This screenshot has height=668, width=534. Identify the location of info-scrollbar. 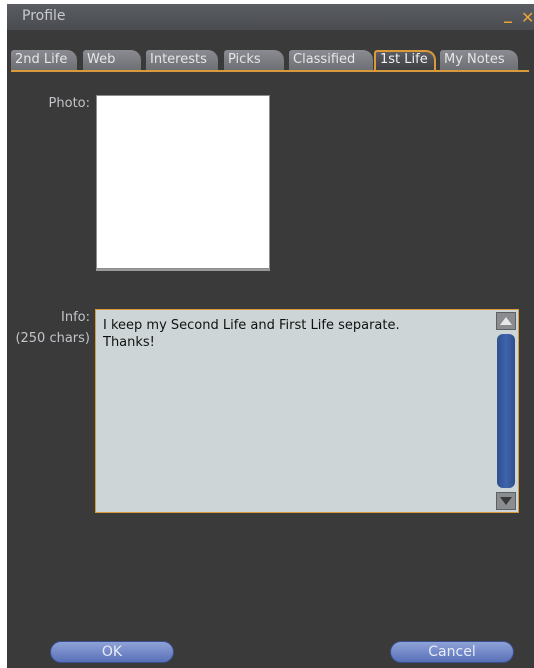
(506, 411).